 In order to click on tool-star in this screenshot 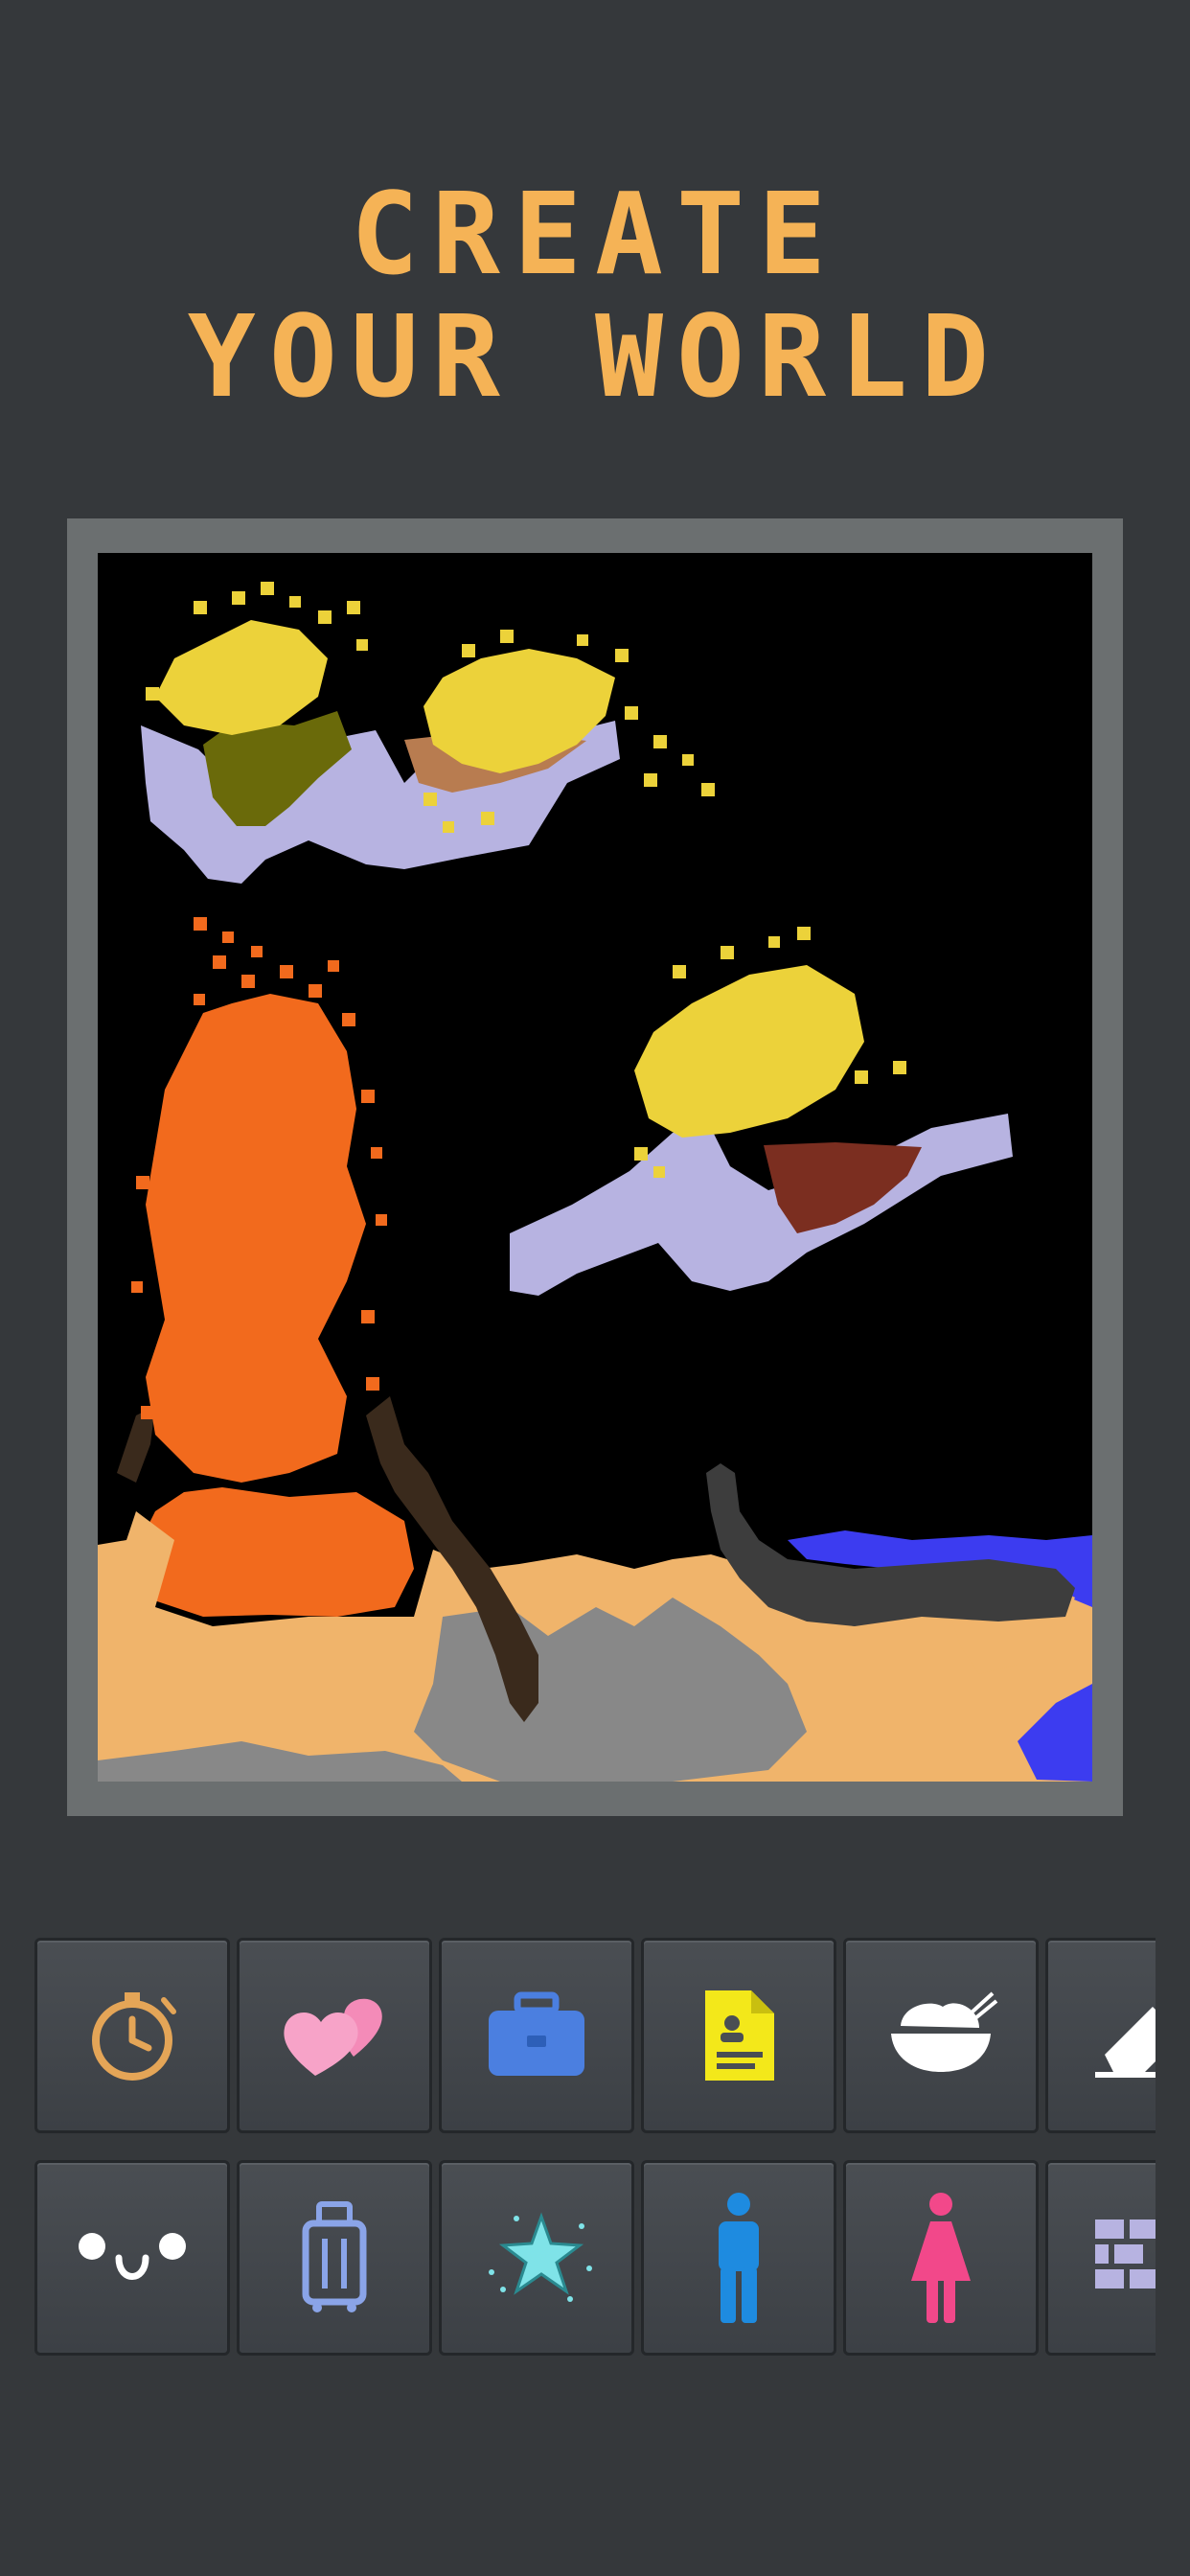, I will do `click(537, 2258)`.